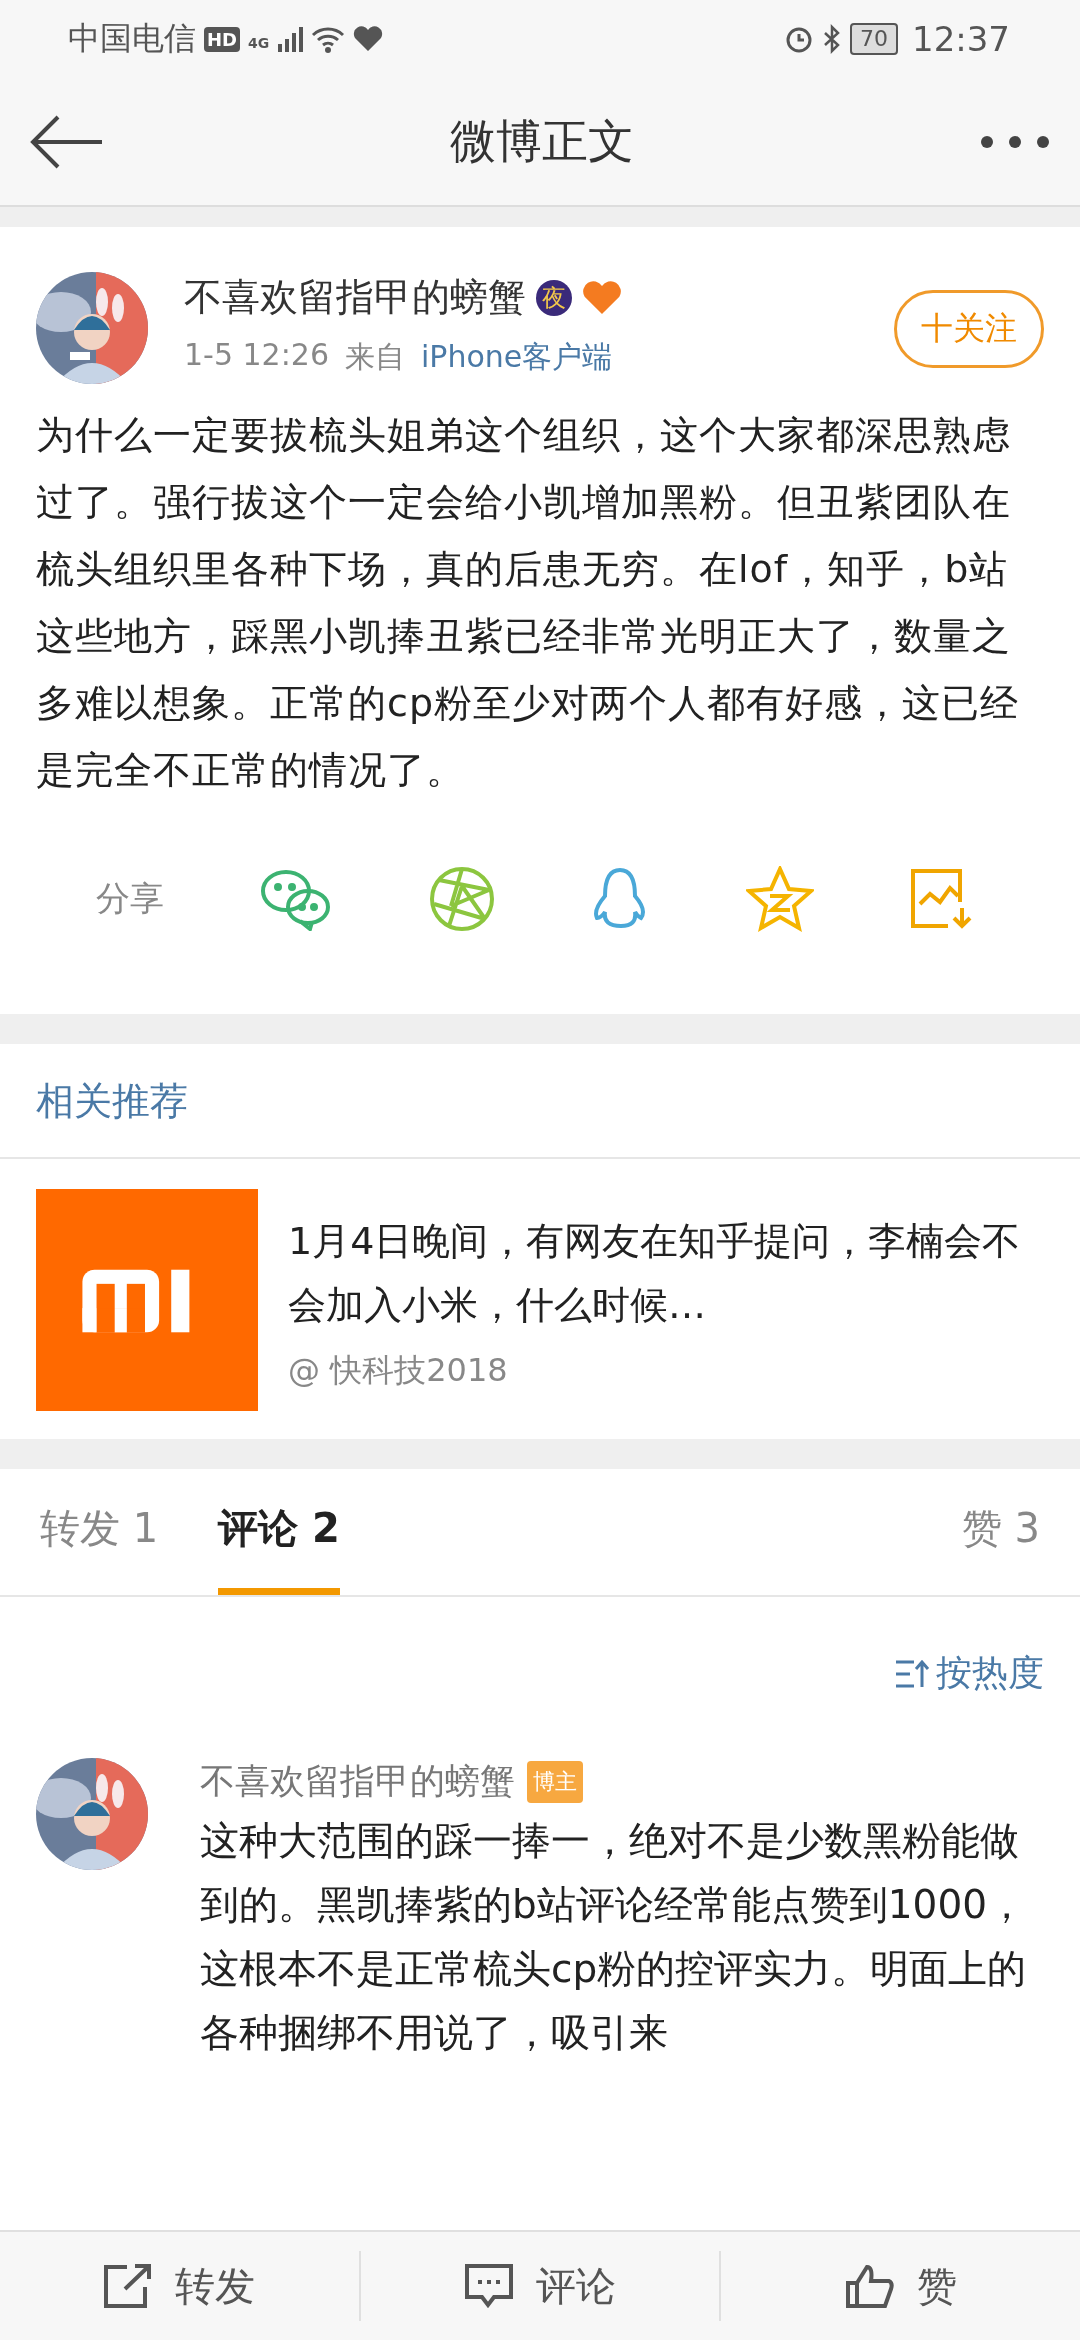 Image resolution: width=1080 pixels, height=2340 pixels. Describe the element at coordinates (296, 899) in the screenshot. I see `chat-bubbles-icon` at that location.